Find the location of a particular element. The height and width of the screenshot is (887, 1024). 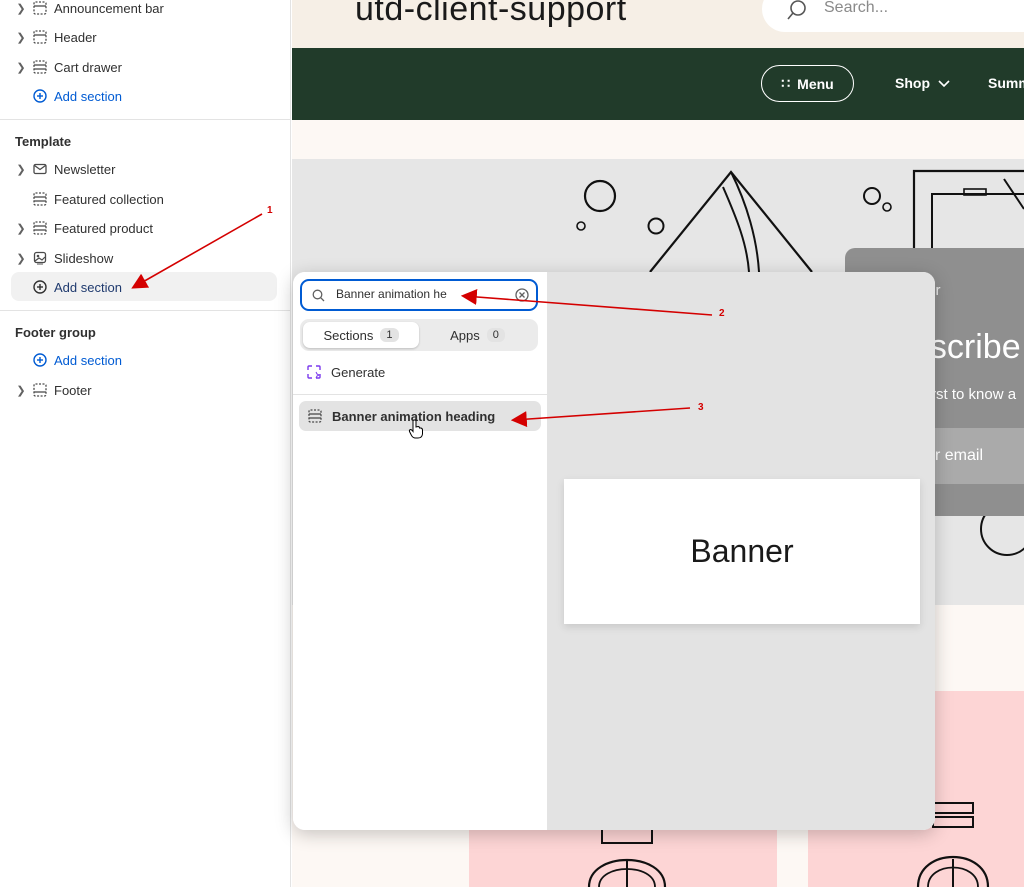

tab-apps: Apps 0 is located at coordinates (477, 335).